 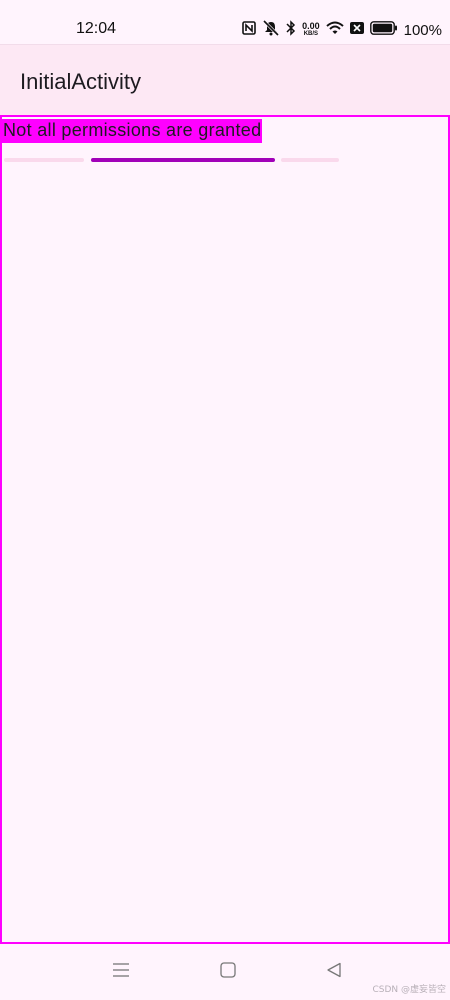 I want to click on permission-status-text: Not all permissions are granted, so click(x=132, y=131).